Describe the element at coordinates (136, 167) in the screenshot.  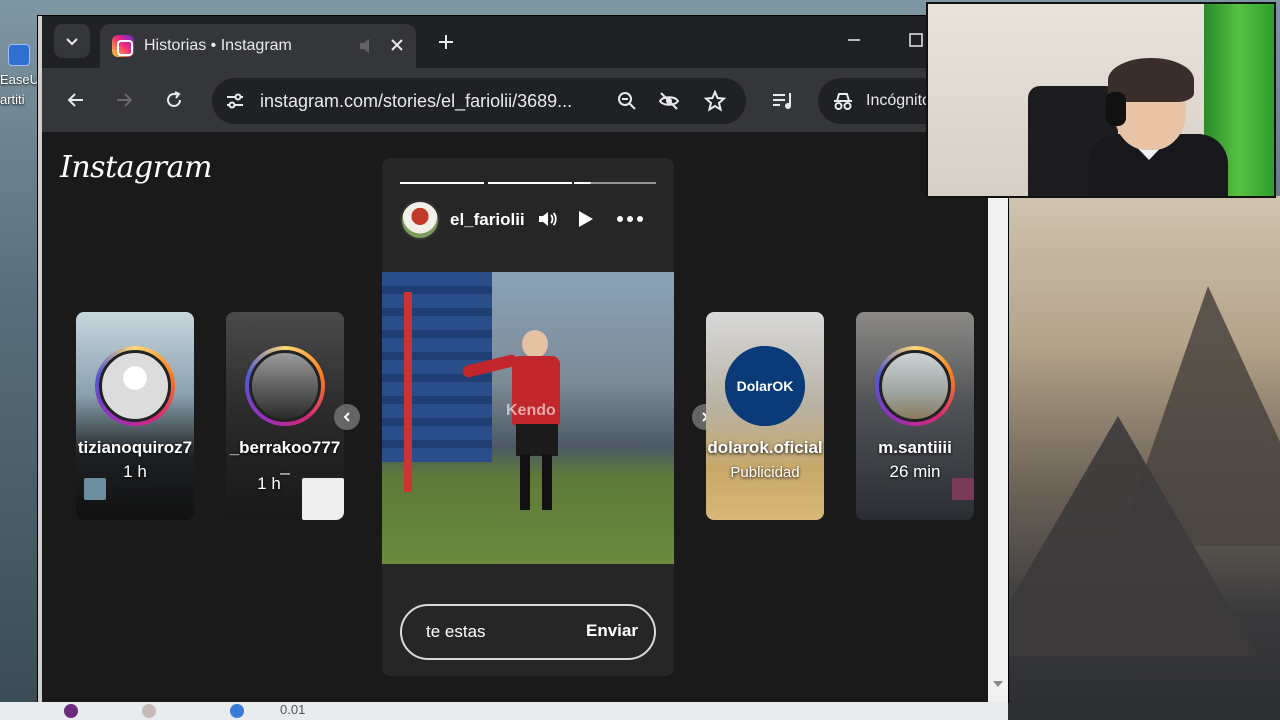
I see `instagram-logo: Instagram` at that location.